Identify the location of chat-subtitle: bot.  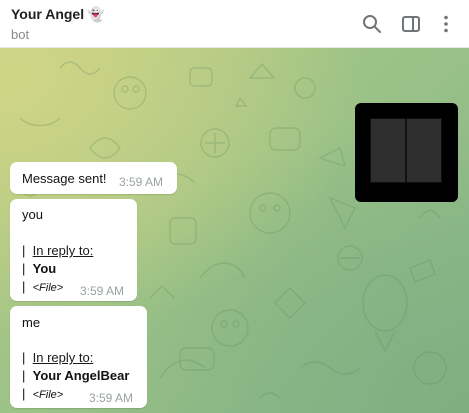
(20, 34).